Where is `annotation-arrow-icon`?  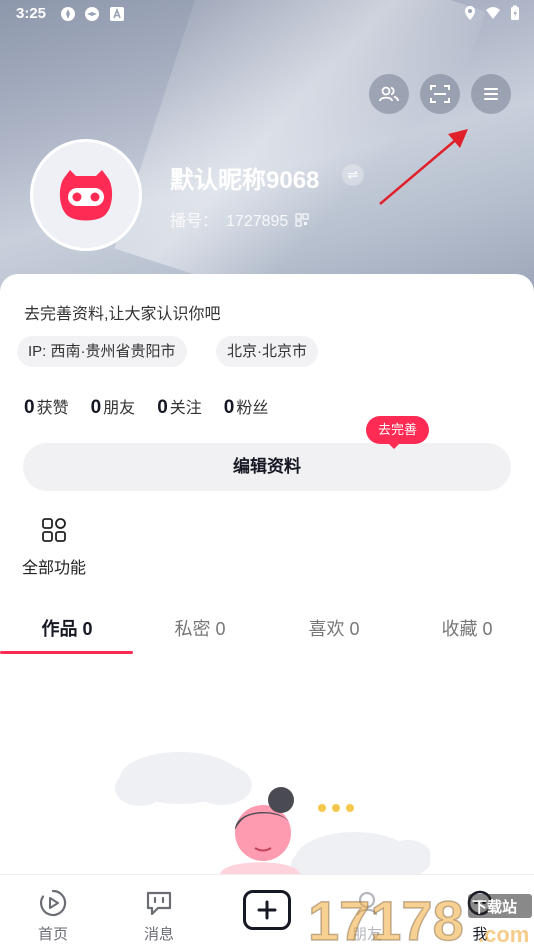
annotation-arrow-icon is located at coordinates (423, 167).